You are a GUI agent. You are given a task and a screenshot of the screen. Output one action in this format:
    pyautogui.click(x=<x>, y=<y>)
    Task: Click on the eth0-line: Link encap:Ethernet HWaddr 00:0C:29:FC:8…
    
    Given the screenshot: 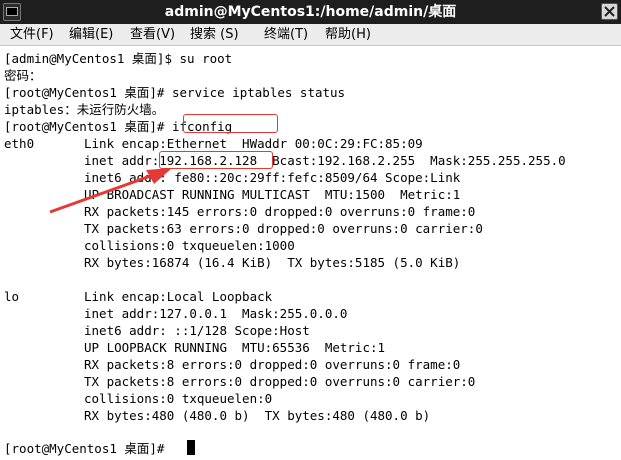 What is the action you would take?
    pyautogui.click(x=253, y=143)
    